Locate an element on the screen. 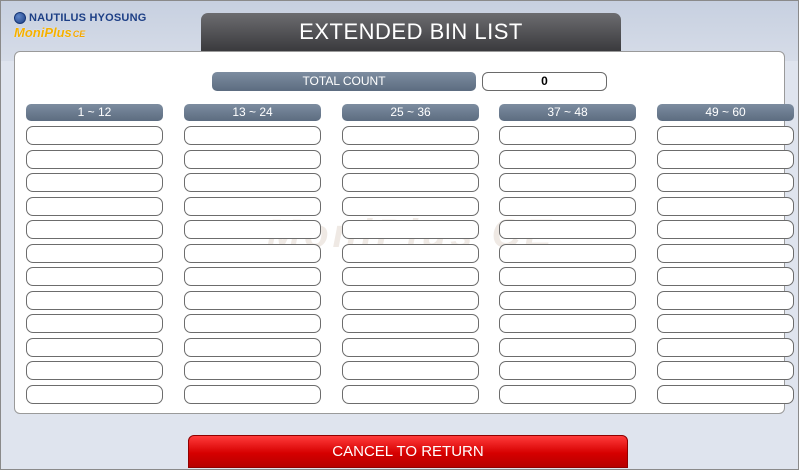 Image resolution: width=799 pixels, height=470 pixels. brand-logo: NAUTILUS HYOSUNG MoniPlusCE is located at coordinates (80, 26).